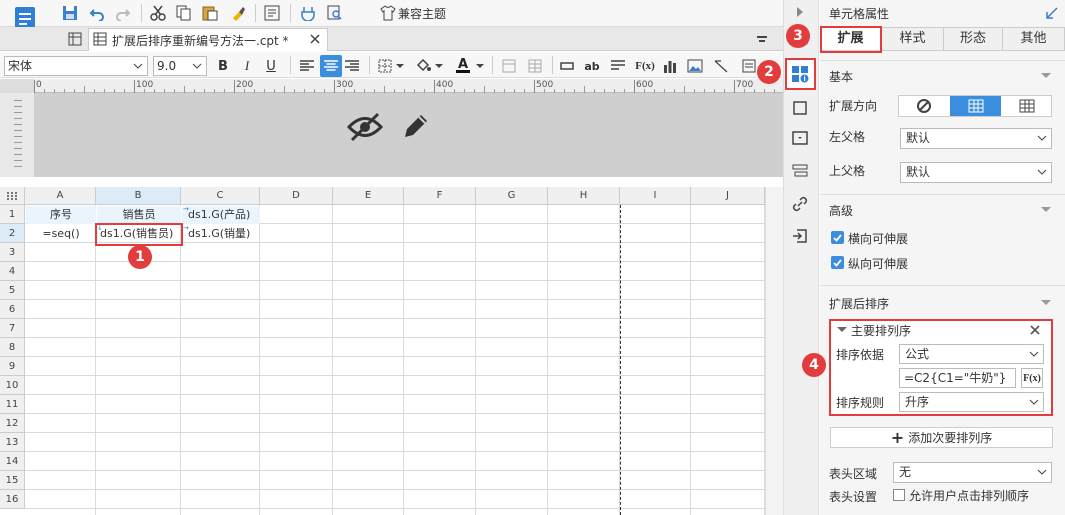 The height and width of the screenshot is (515, 1065). What do you see at coordinates (70, 13) in the screenshot?
I see `save-icon` at bounding box center [70, 13].